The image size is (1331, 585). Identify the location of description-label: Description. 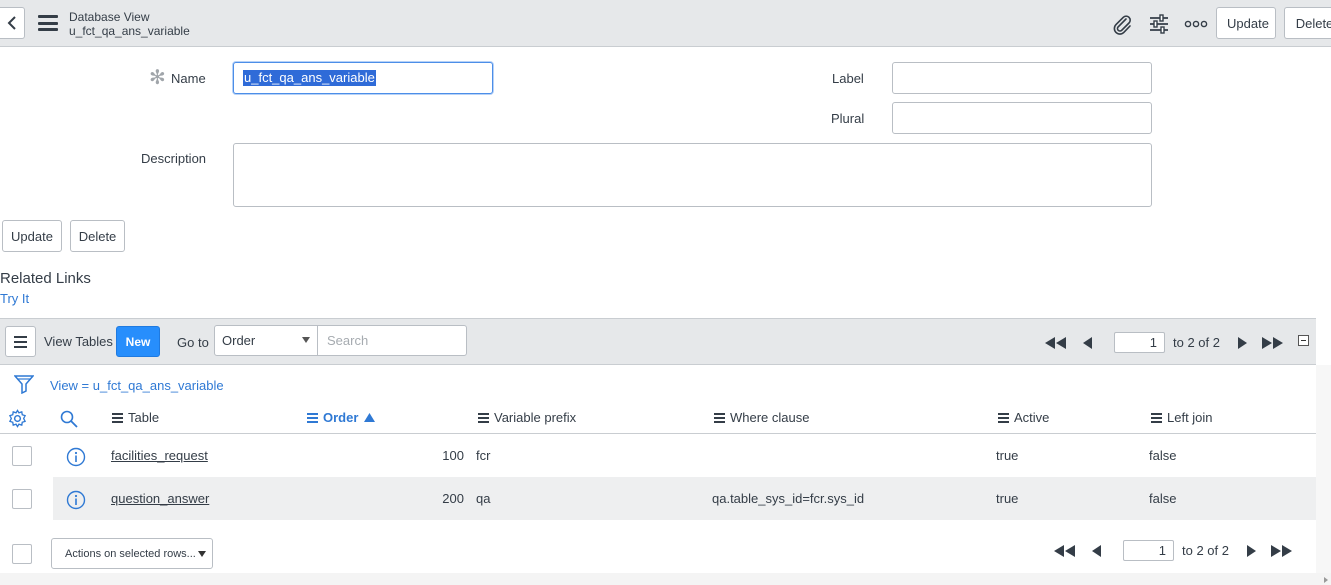
(174, 158).